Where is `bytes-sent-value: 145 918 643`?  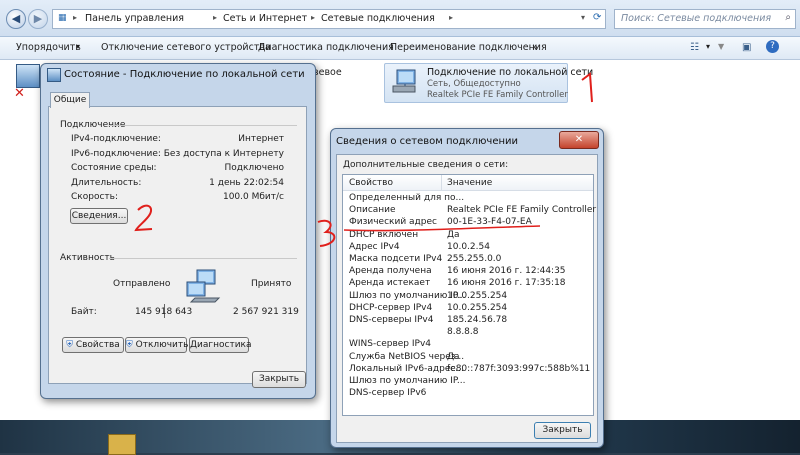 bytes-sent-value: 145 918 643 is located at coordinates (164, 312).